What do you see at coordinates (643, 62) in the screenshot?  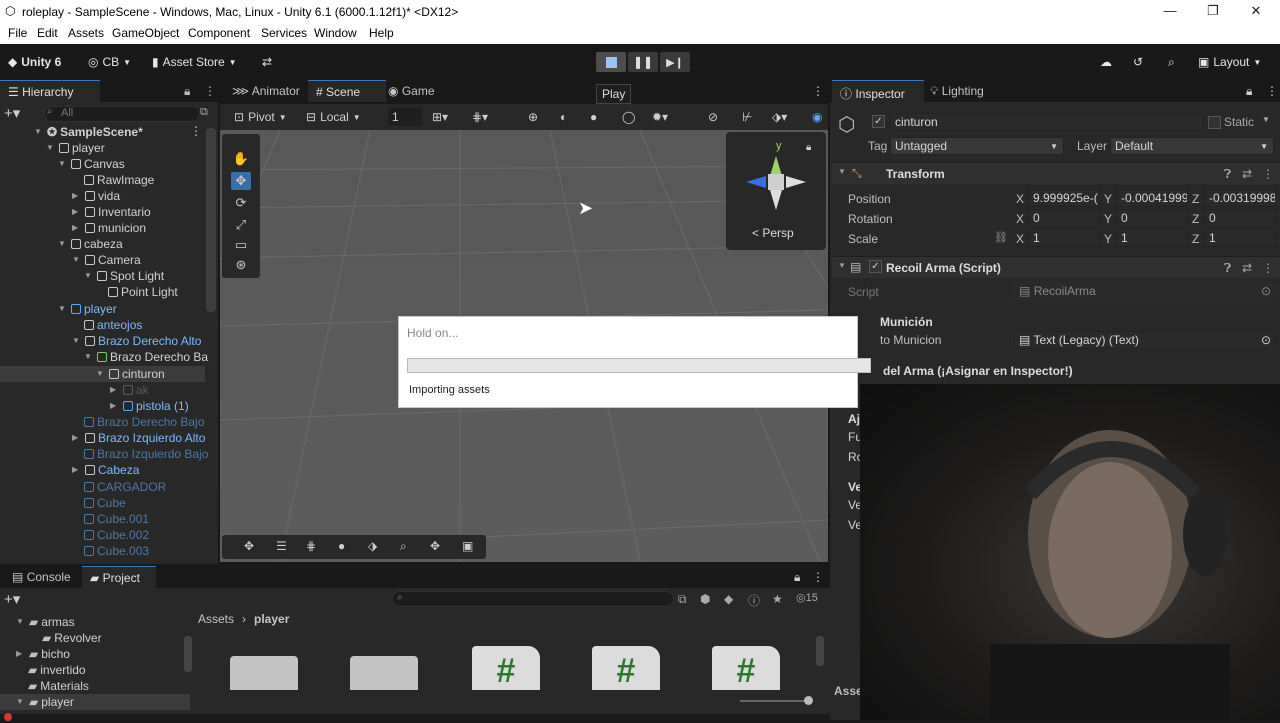 I see `pause-button: ❚❚` at bounding box center [643, 62].